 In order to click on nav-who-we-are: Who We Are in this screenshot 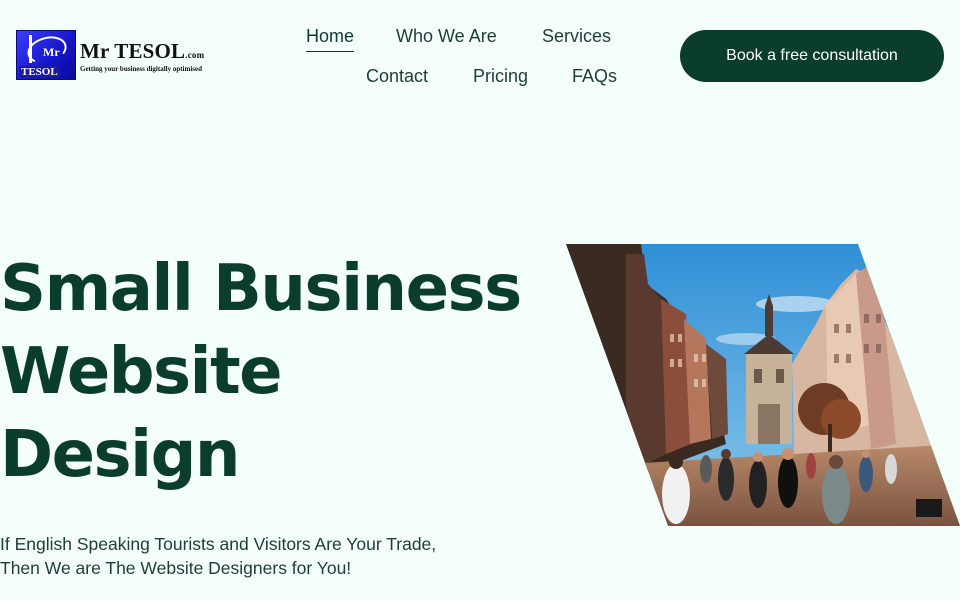, I will do `click(446, 36)`.